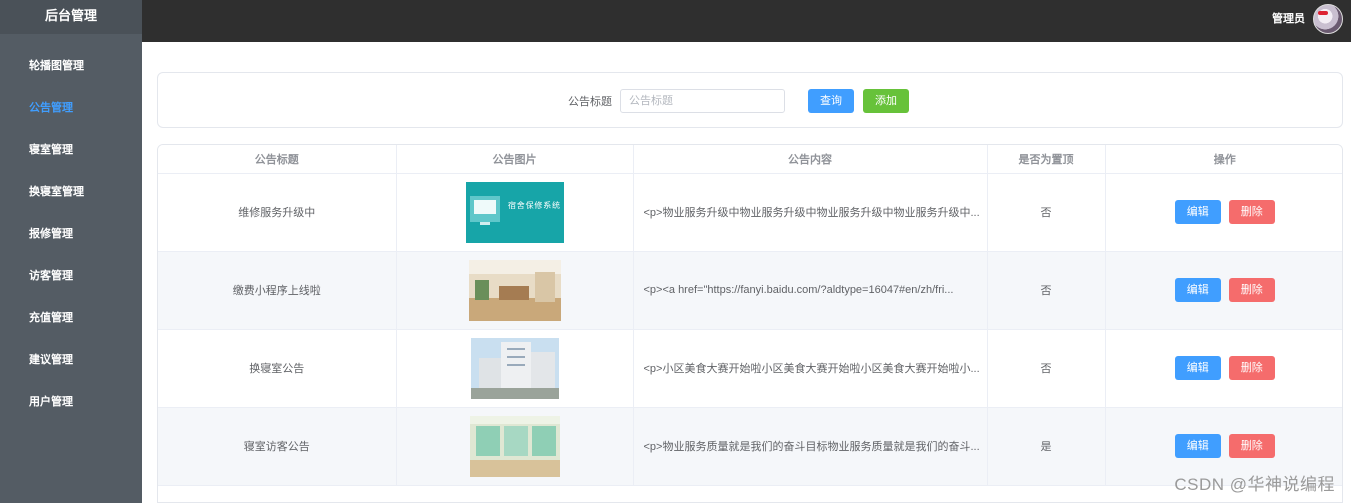  I want to click on add-button: 添加, so click(886, 101).